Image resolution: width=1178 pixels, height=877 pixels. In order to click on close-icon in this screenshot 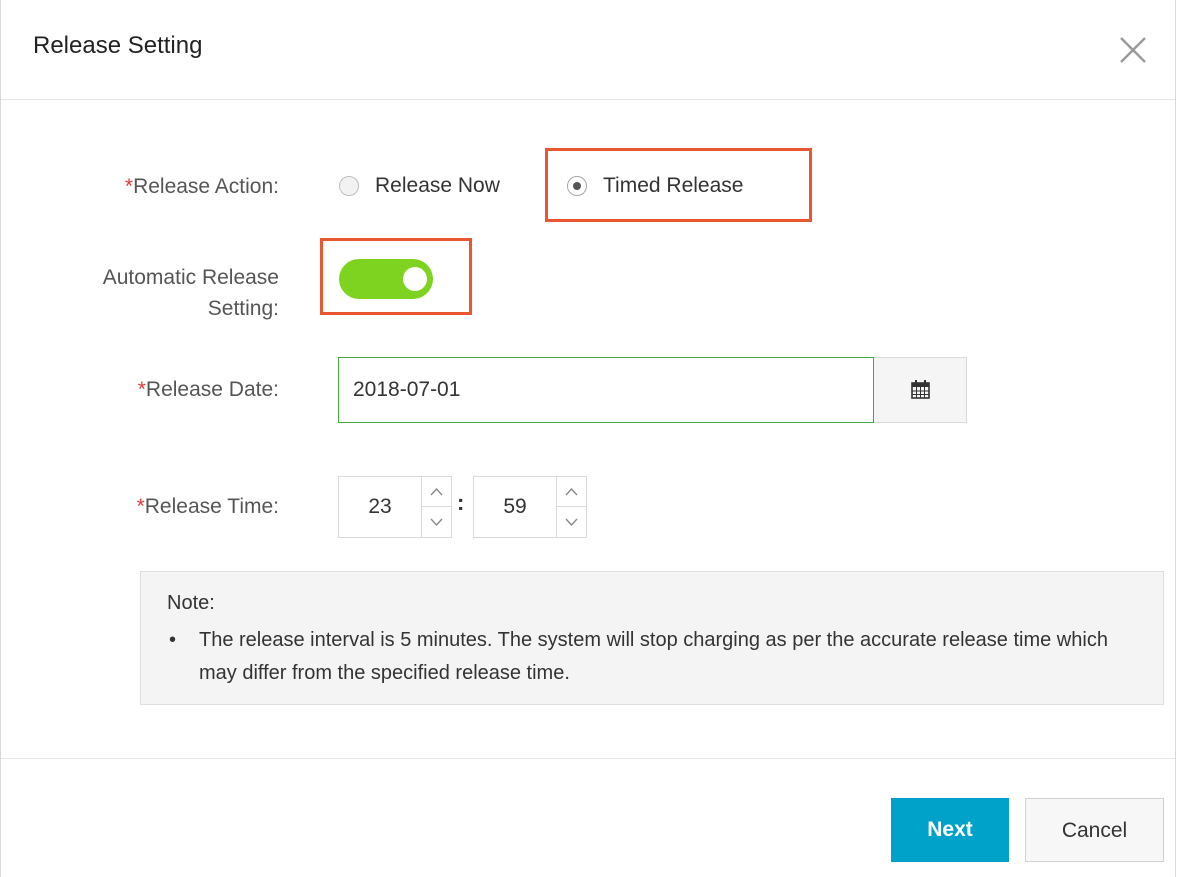, I will do `click(1133, 50)`.